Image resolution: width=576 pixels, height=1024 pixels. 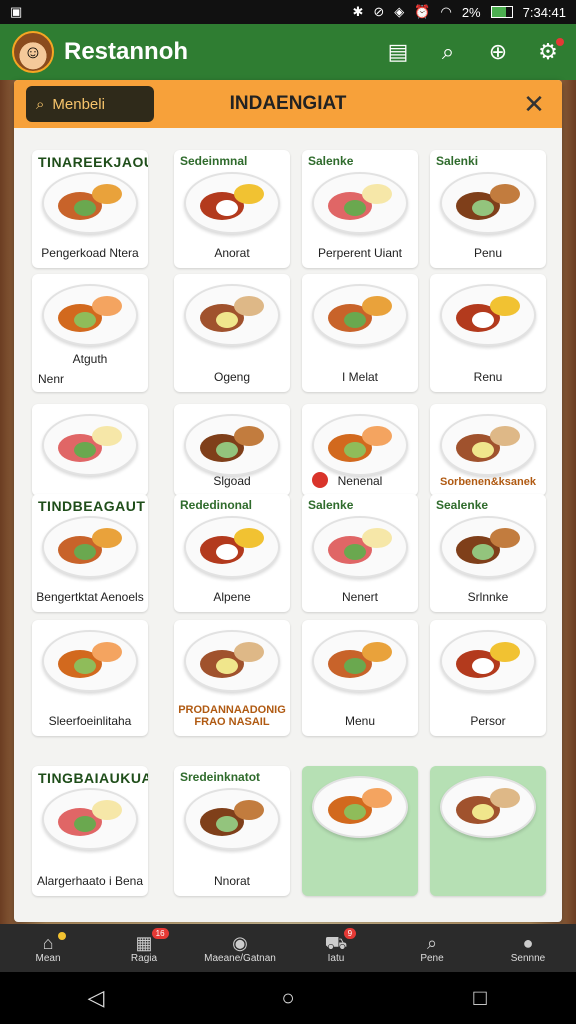 I want to click on settings-gear-icon: ⚙, so click(x=548, y=52).